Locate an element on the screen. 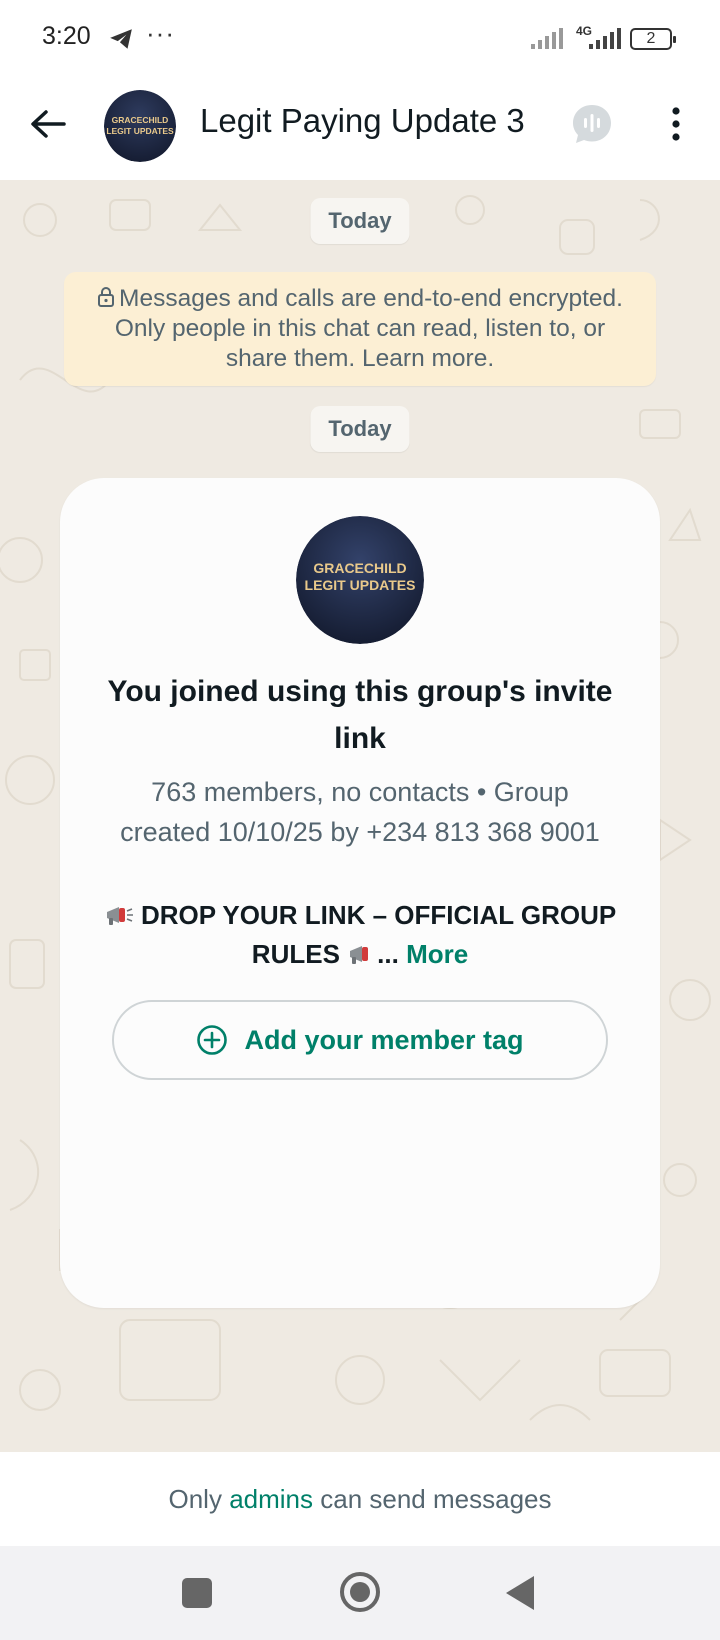  add-member-tag-button: Add your member tag is located at coordinates (360, 1040).